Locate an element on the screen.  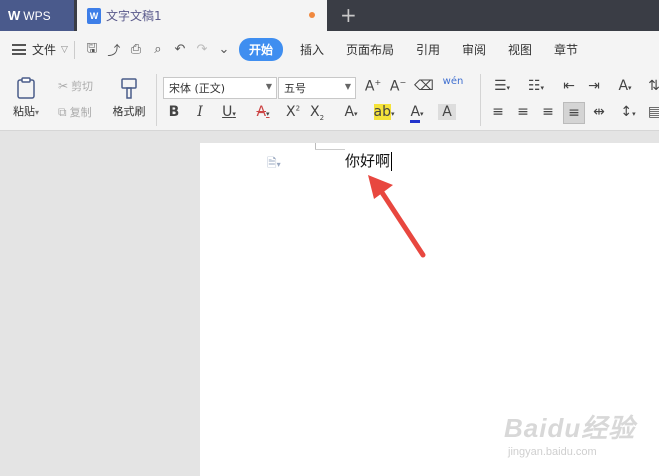
wps-app-name: WPS is located at coordinates (37, 15).